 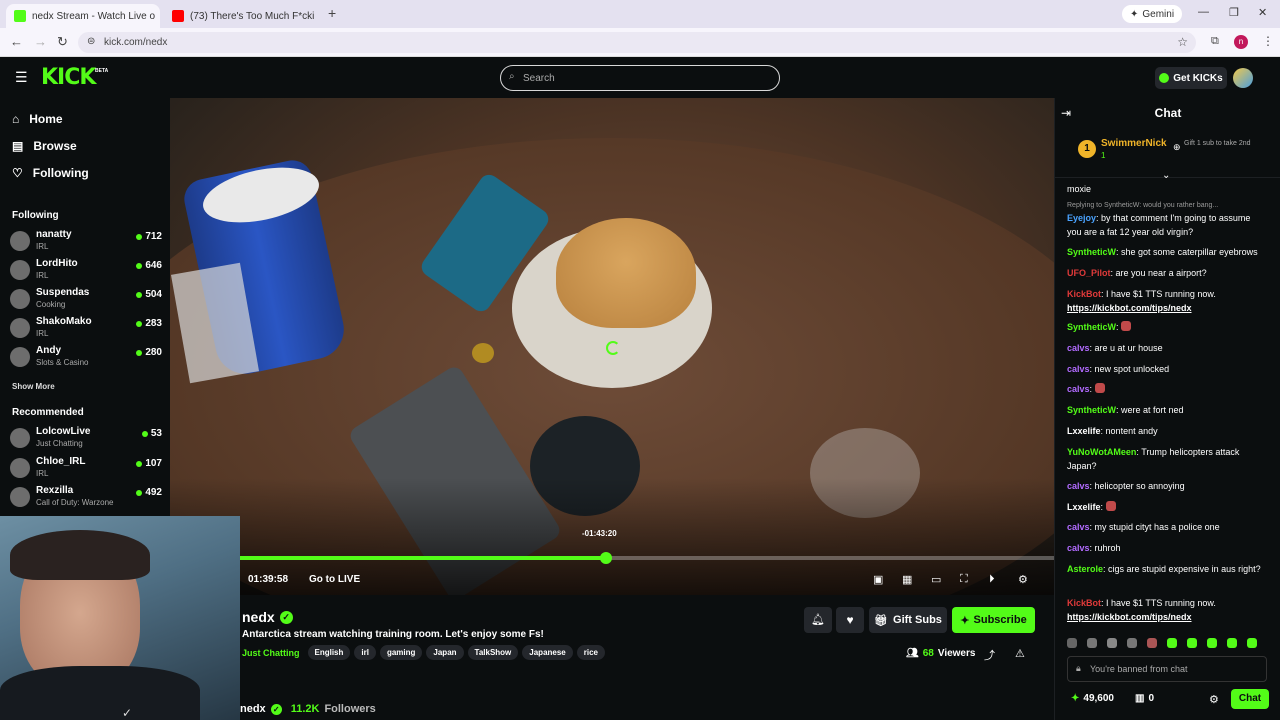 What do you see at coordinates (1152, 14) in the screenshot?
I see `gemini-button: ✦ Gemini` at bounding box center [1152, 14].